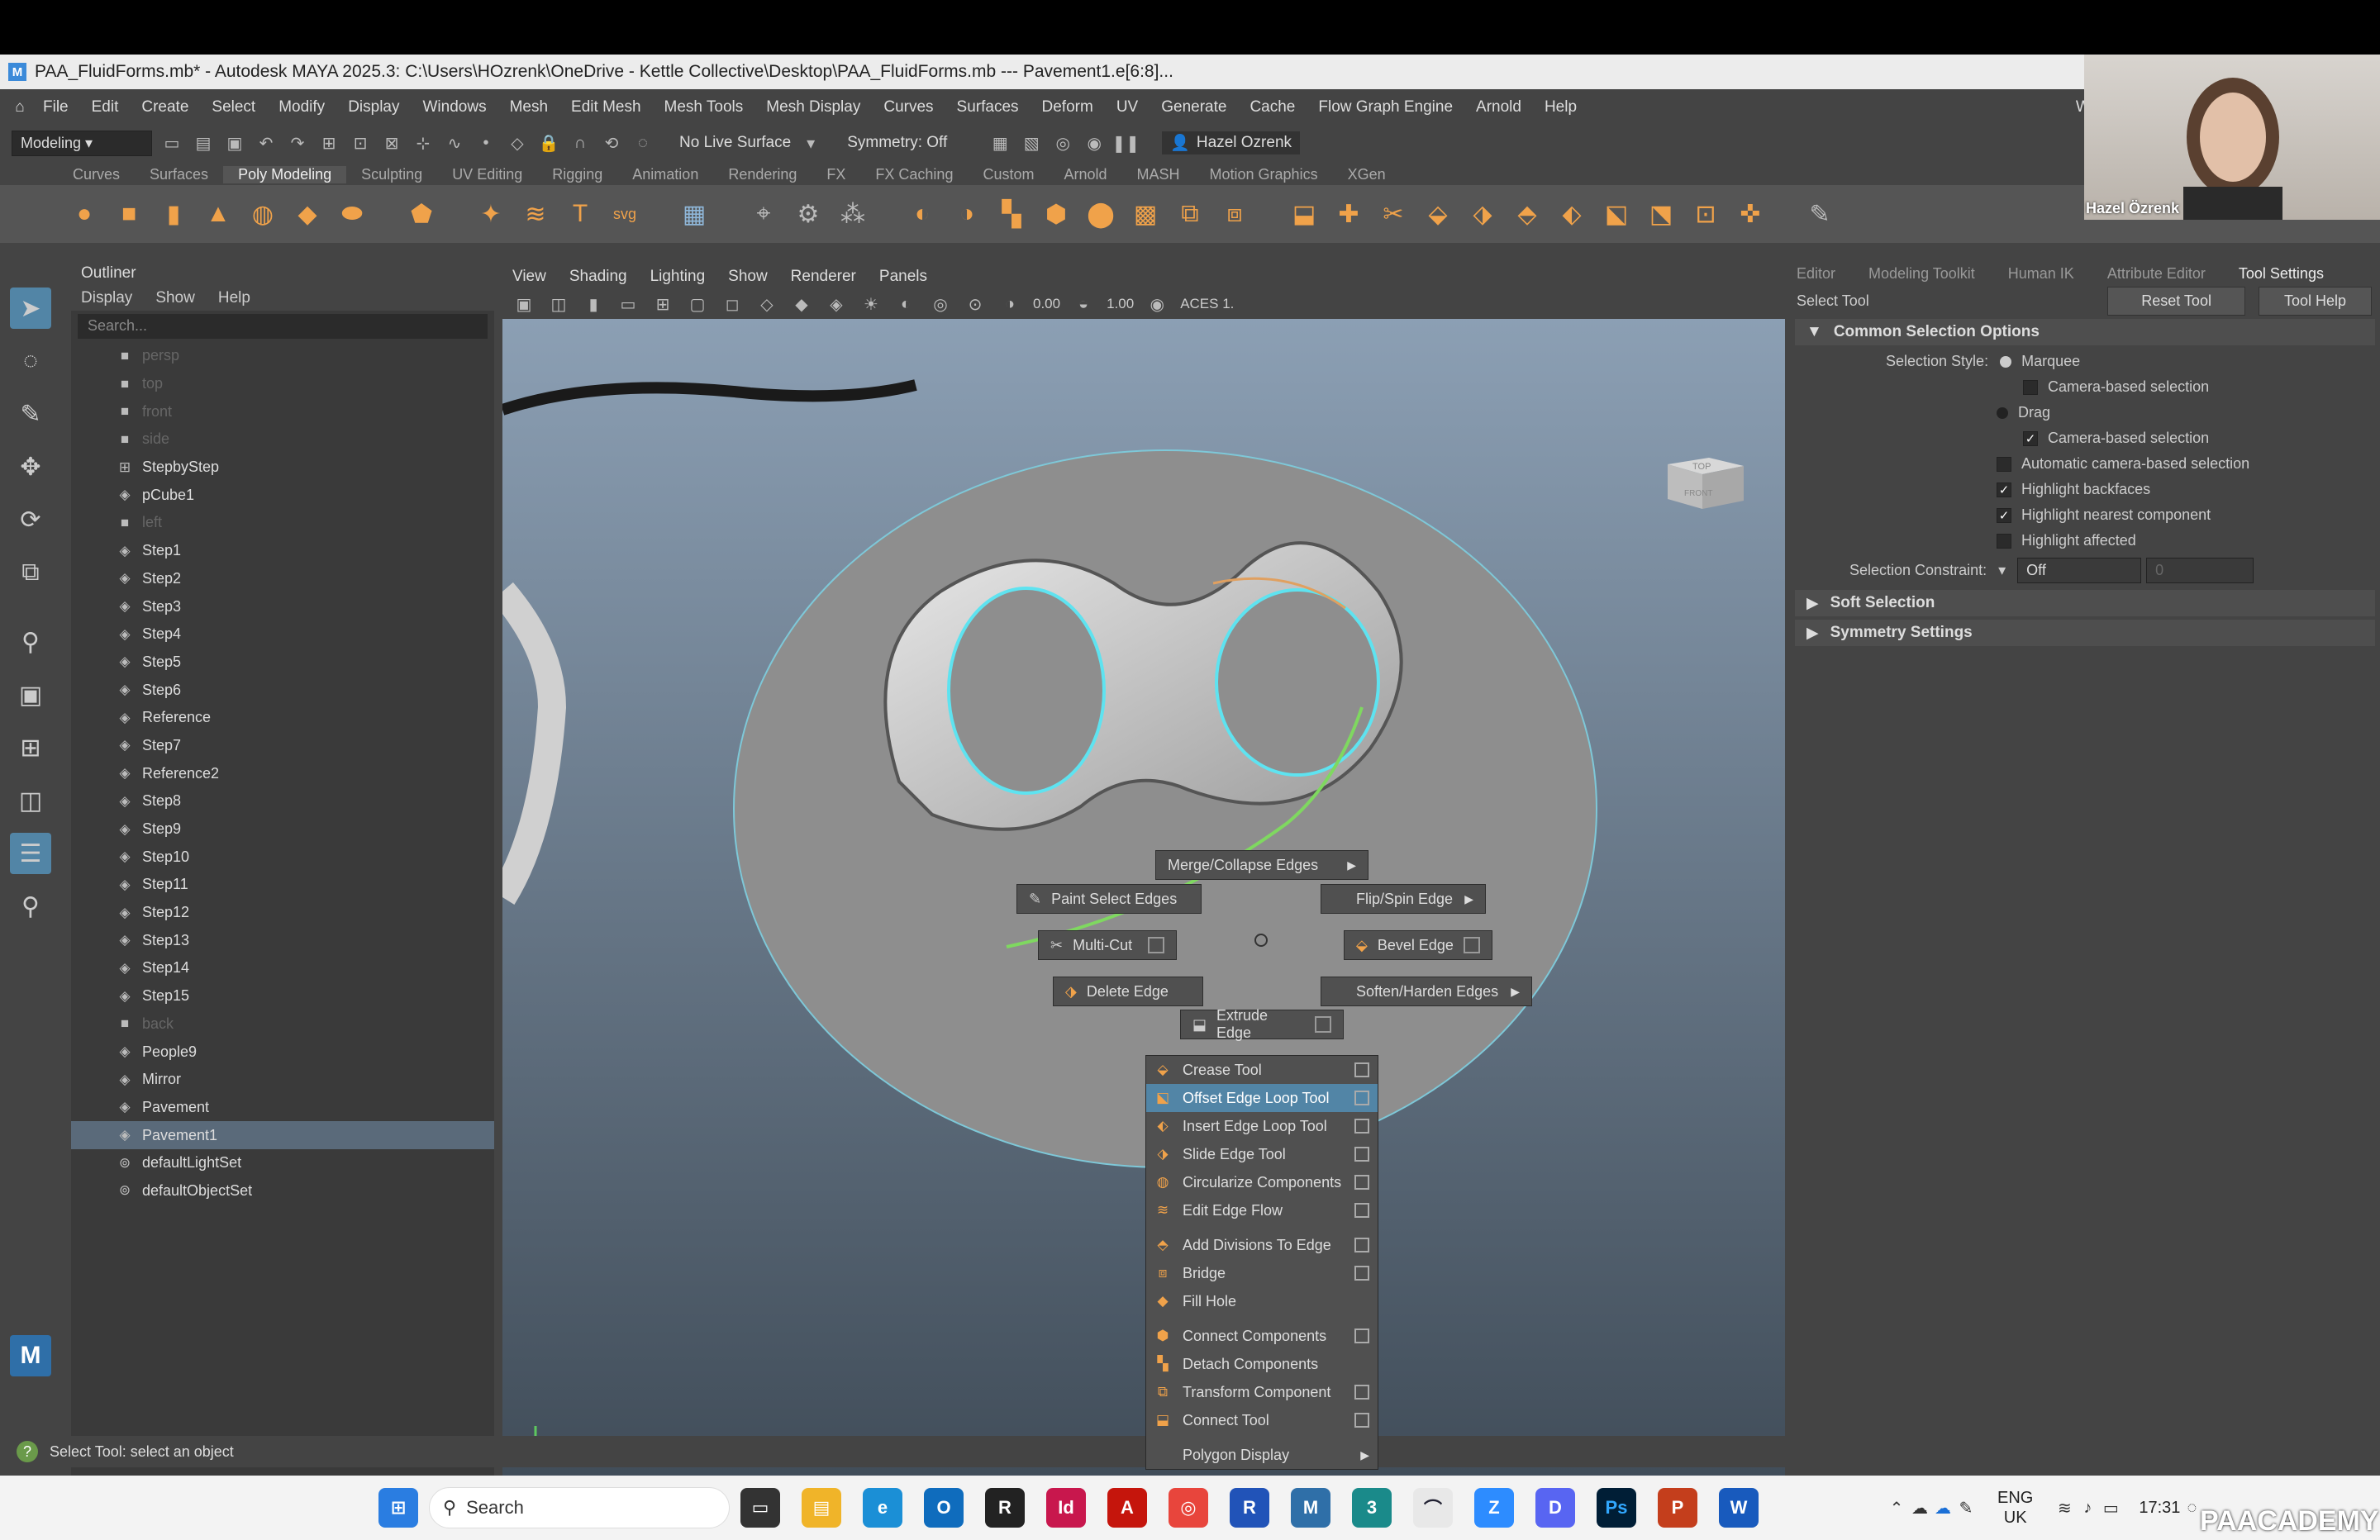 The height and width of the screenshot is (1540, 2380). Describe the element at coordinates (1262, 1024) in the screenshot. I see `mm-extrude-edge: ⬓ Extrude Edge` at that location.